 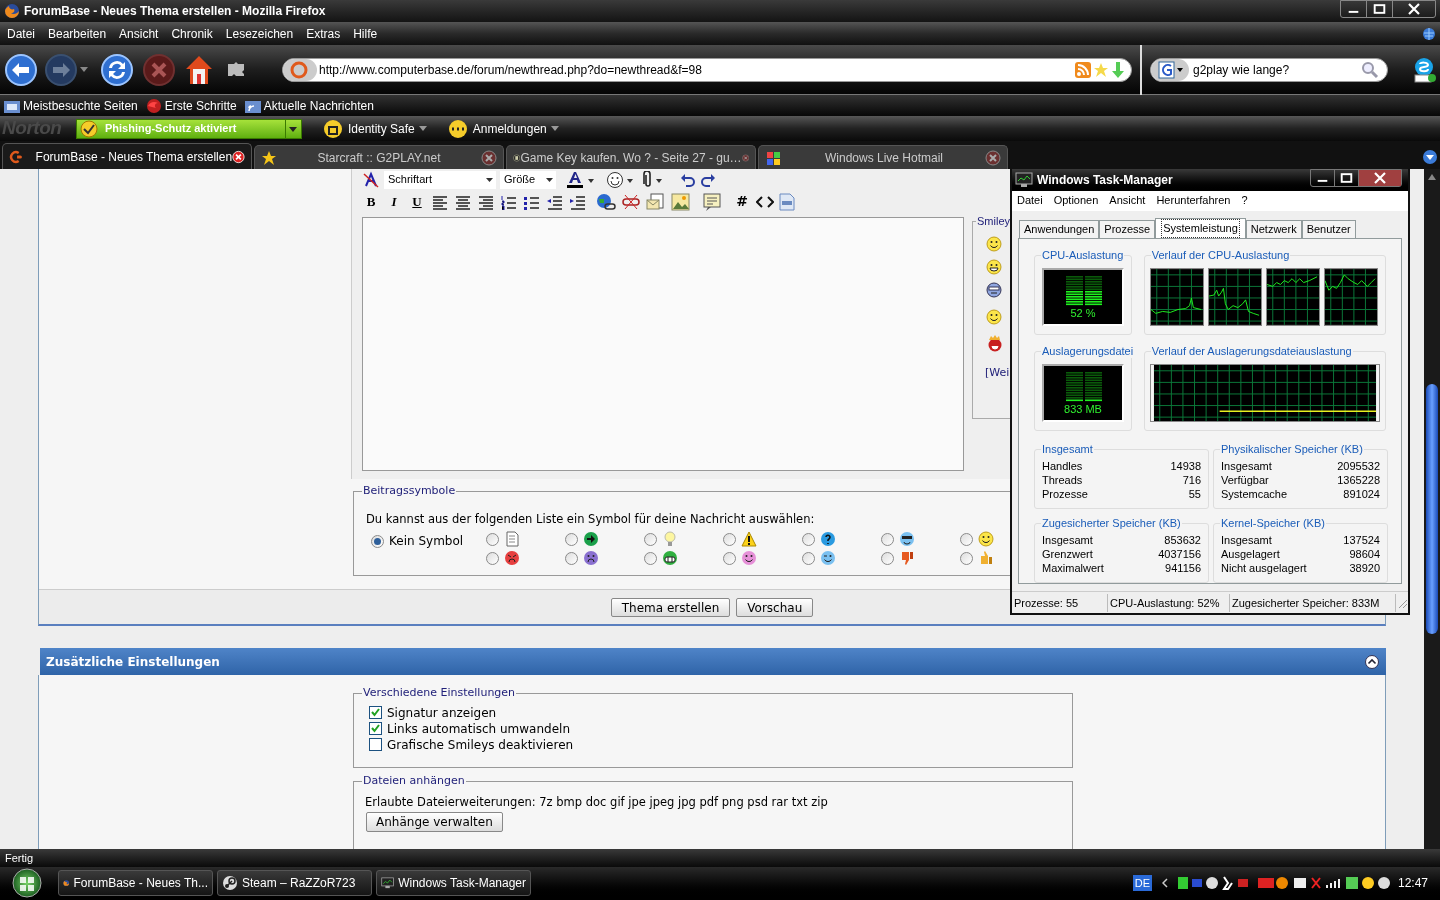 What do you see at coordinates (670, 607) in the screenshot?
I see `form-button: Thema erstellen` at bounding box center [670, 607].